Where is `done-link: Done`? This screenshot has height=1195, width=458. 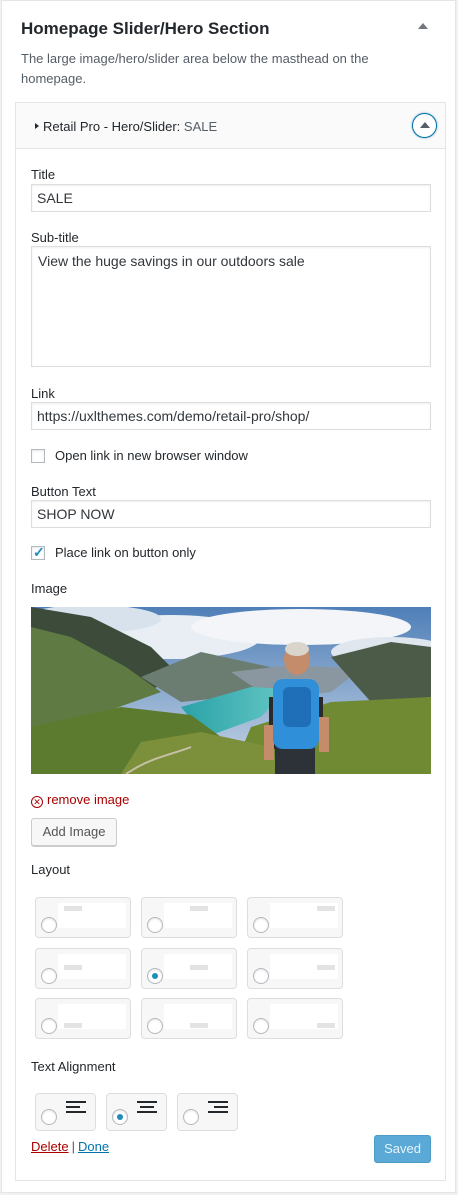 done-link: Done is located at coordinates (93, 1146).